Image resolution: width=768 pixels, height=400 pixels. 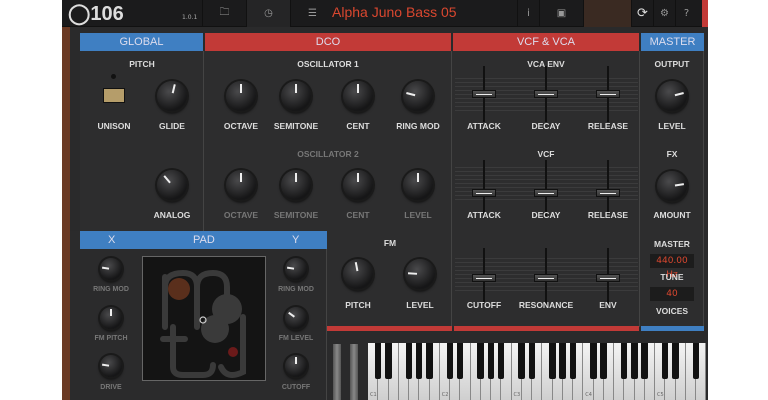 What do you see at coordinates (672, 126) in the screenshot?
I see `output-level-label: LEVEL` at bounding box center [672, 126].